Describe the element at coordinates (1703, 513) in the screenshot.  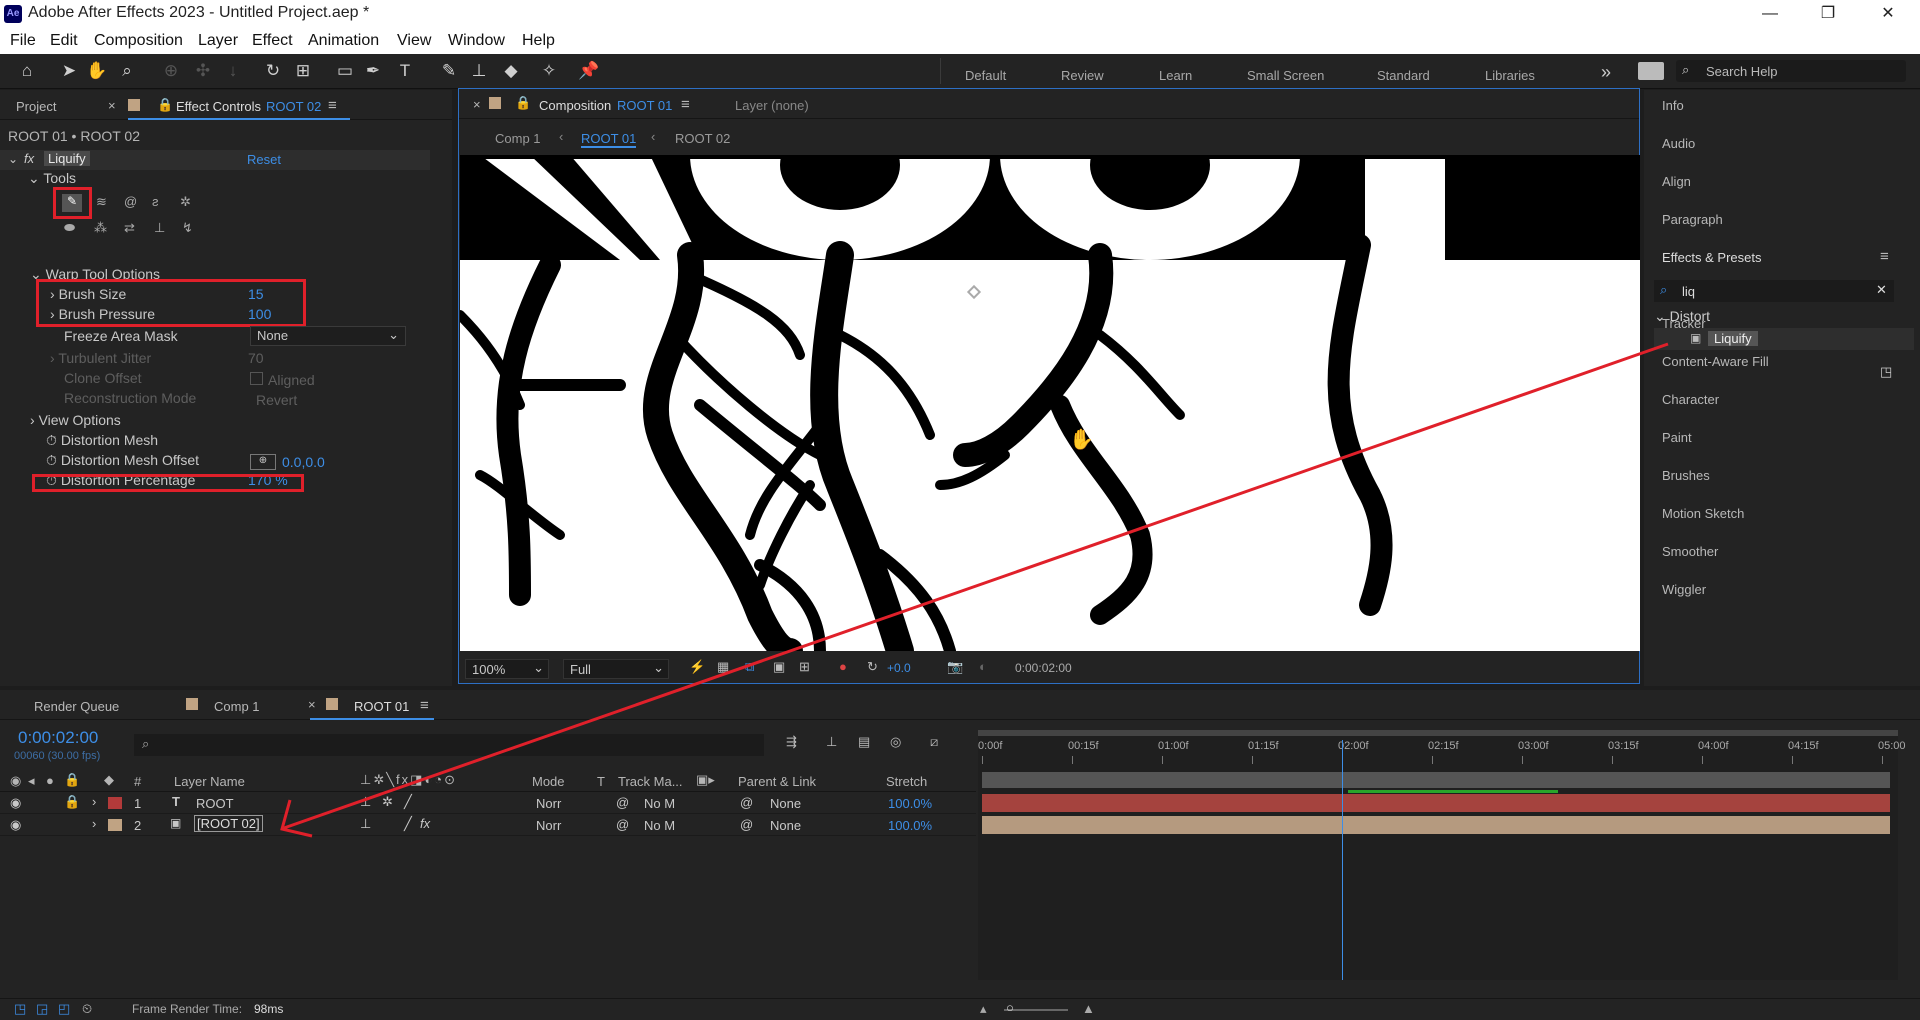
I see `motion-sketch-panel: Motion Sketch` at that location.